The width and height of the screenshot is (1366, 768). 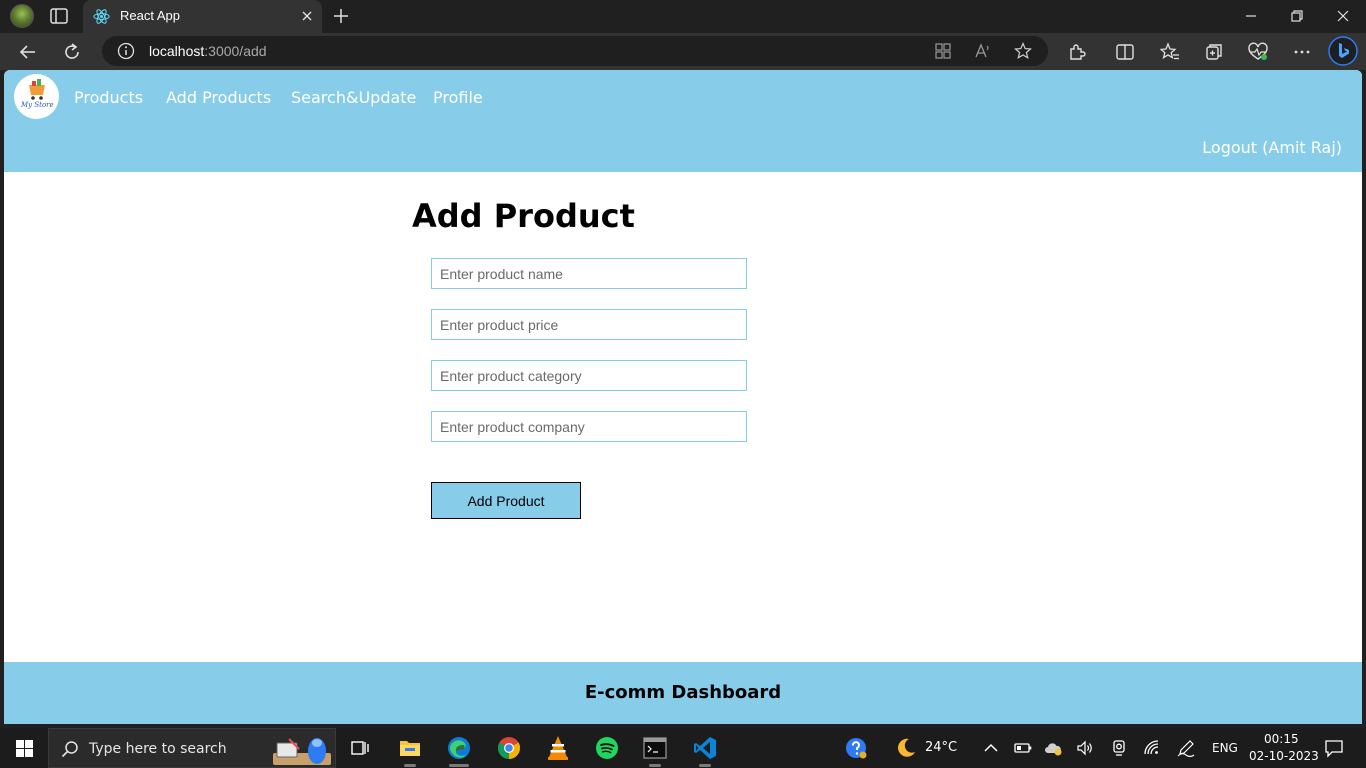 What do you see at coordinates (72, 52) in the screenshot?
I see `refresh-icon` at bounding box center [72, 52].